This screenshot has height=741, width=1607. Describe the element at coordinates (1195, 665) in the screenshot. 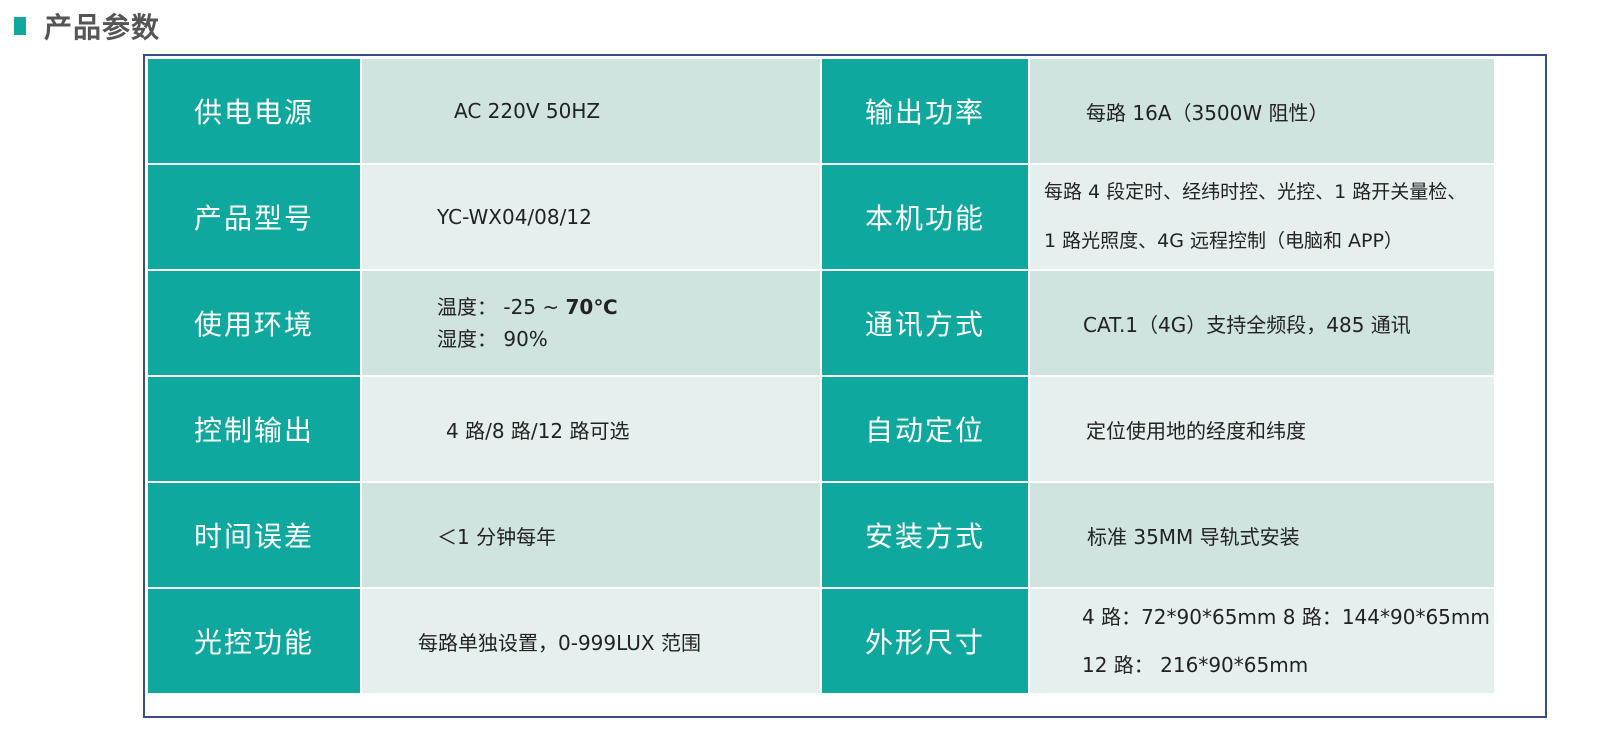

I see `spec-value-line: 12 路： 216*90*65mm` at that location.